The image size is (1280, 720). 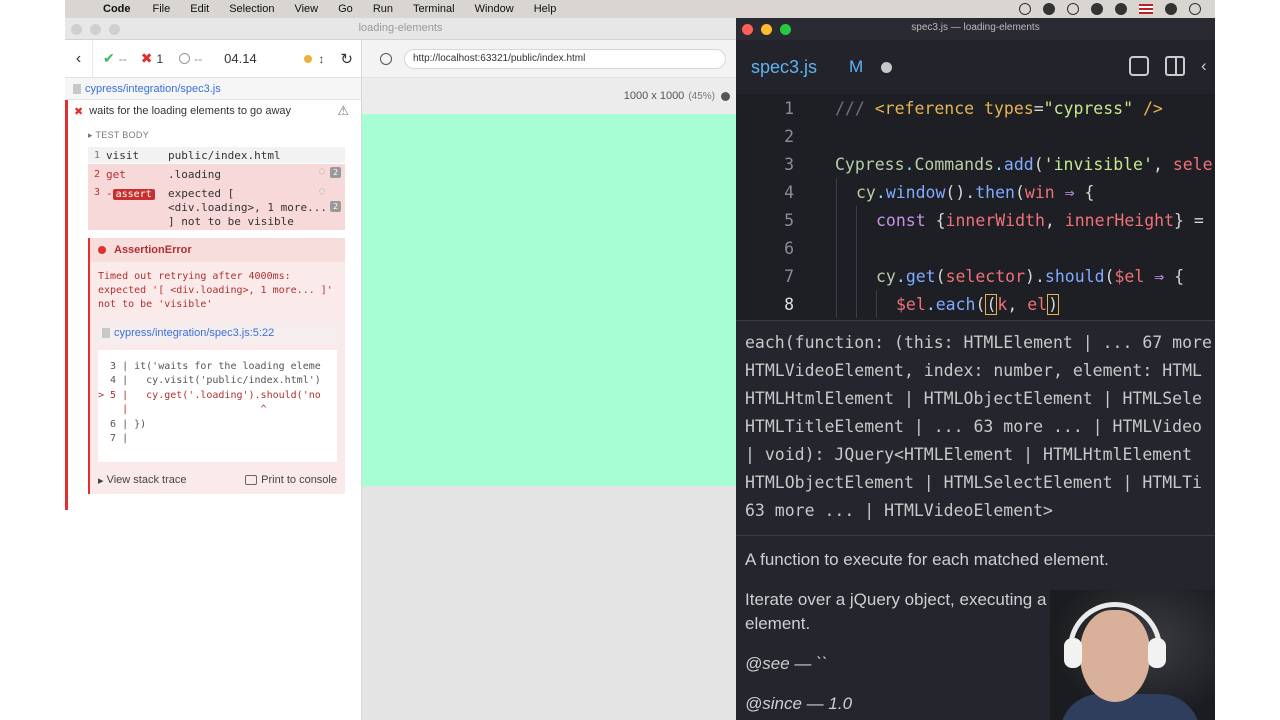 I want to click on circle-icon, so click(x=1073, y=9).